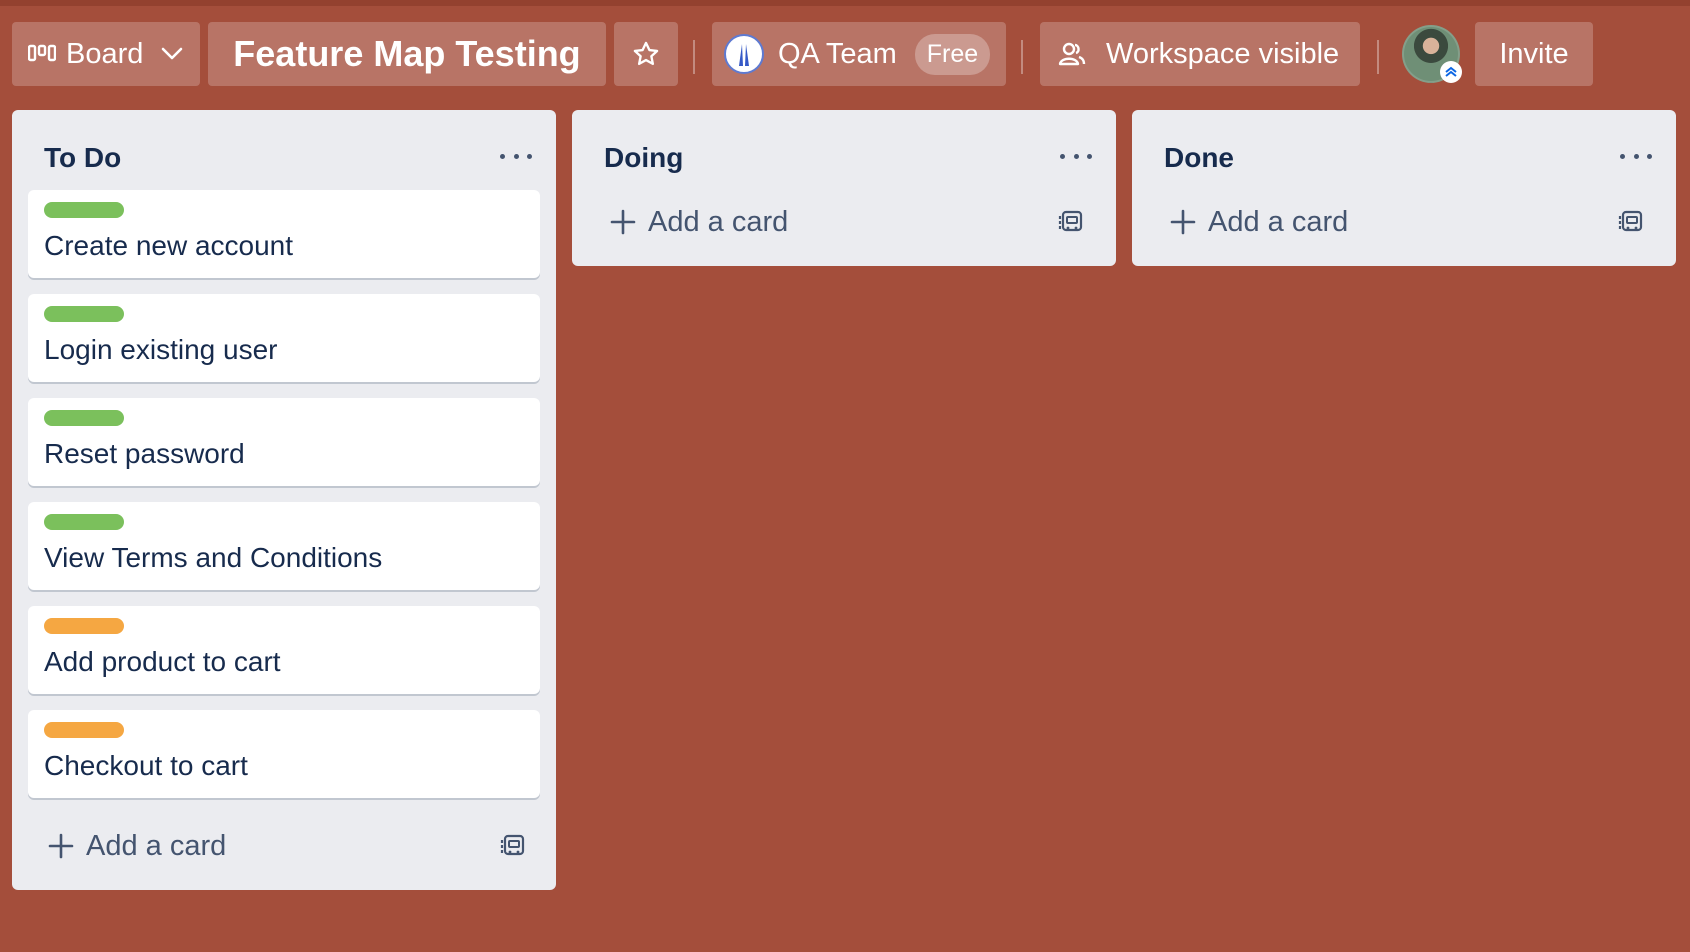 This screenshot has height=952, width=1690. Describe the element at coordinates (844, 150) in the screenshot. I see `list-header: Doing` at that location.